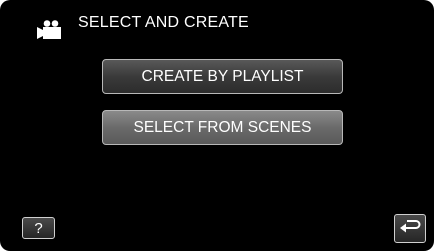 The image size is (434, 251). I want to click on back-button, so click(410, 228).